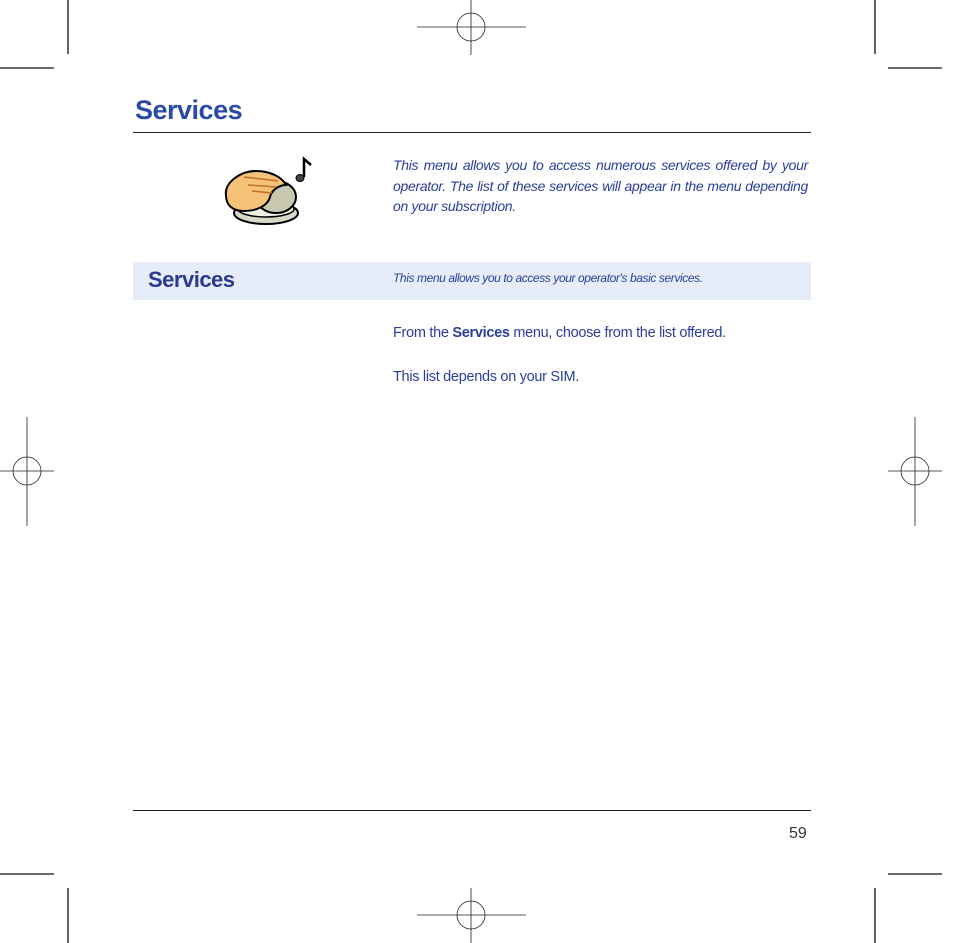 The width and height of the screenshot is (954, 943). I want to click on sim-note-paragraph: This list depends on your SIM., so click(486, 377).